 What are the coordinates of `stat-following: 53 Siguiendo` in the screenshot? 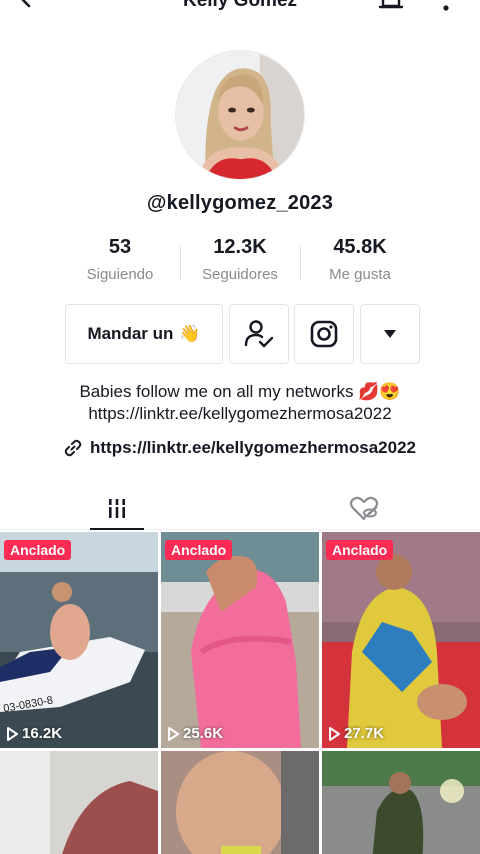 It's located at (120, 259).